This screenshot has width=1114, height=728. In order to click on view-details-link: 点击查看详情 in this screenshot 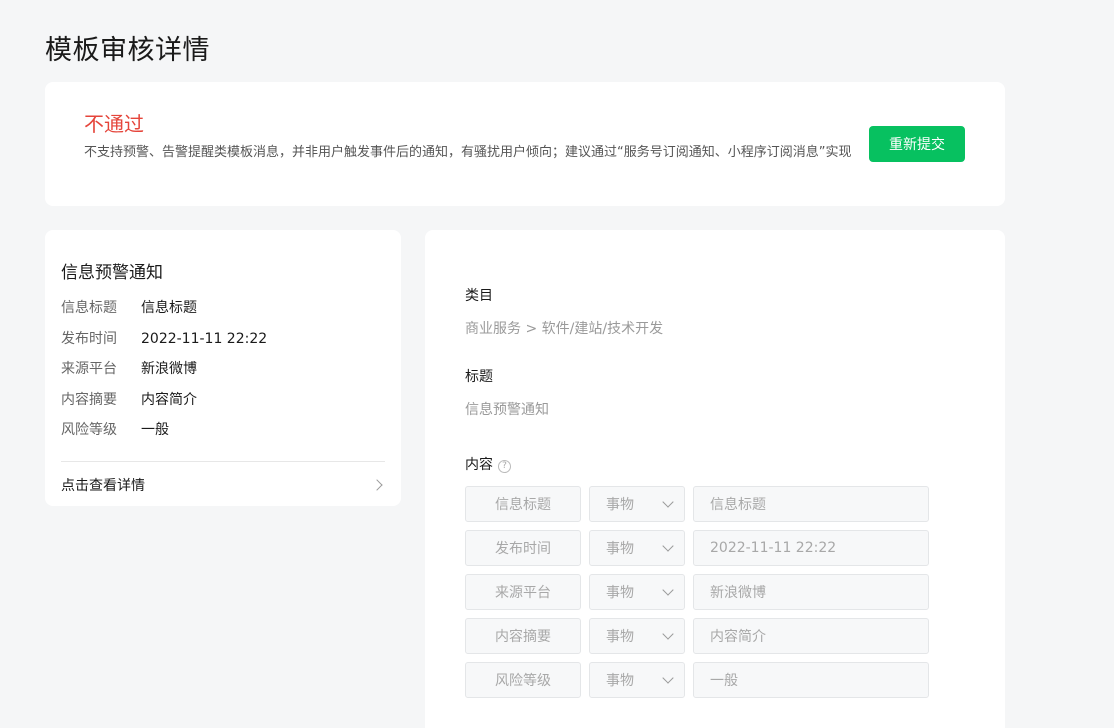, I will do `click(223, 485)`.